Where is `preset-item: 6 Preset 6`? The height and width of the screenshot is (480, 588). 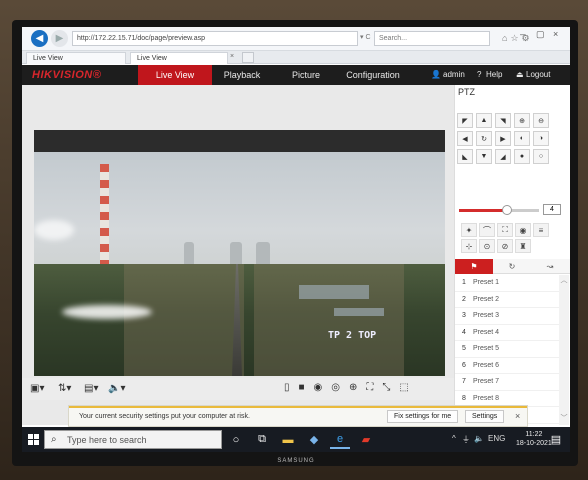 preset-item: 6 Preset 6 is located at coordinates (507, 366).